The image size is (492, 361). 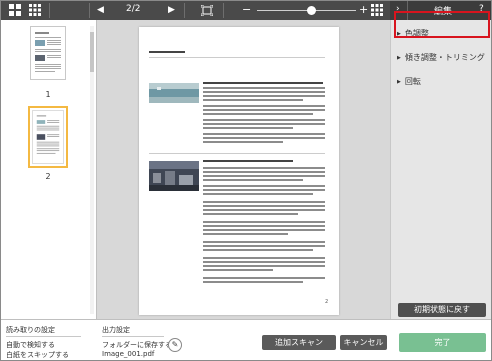 I want to click on read-settings-detect: 自動で検知する, so click(x=30, y=345).